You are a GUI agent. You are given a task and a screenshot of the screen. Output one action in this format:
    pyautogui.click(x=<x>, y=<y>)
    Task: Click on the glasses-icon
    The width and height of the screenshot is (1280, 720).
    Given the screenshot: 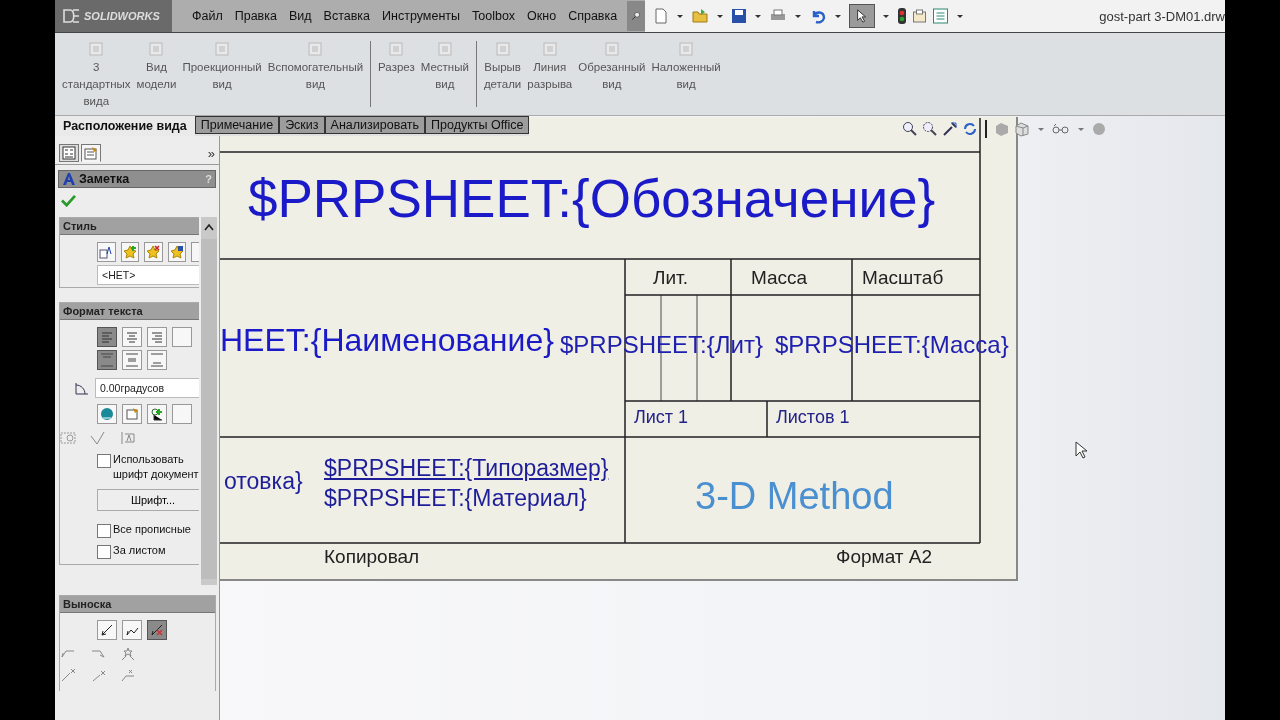 What is the action you would take?
    pyautogui.click(x=1061, y=129)
    